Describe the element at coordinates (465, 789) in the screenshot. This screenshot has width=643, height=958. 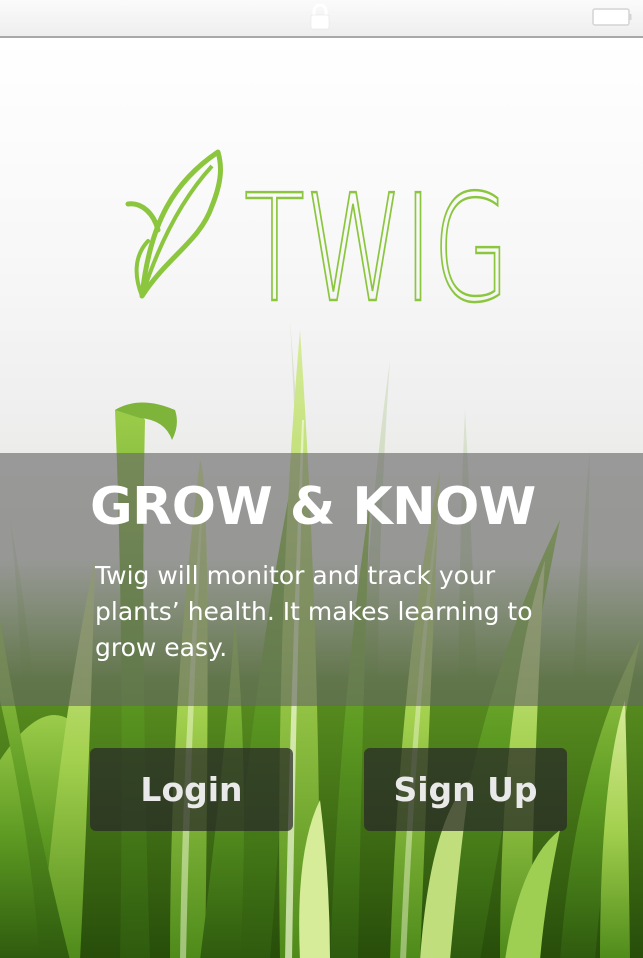
I see `sign-up-button: Sign Up` at that location.